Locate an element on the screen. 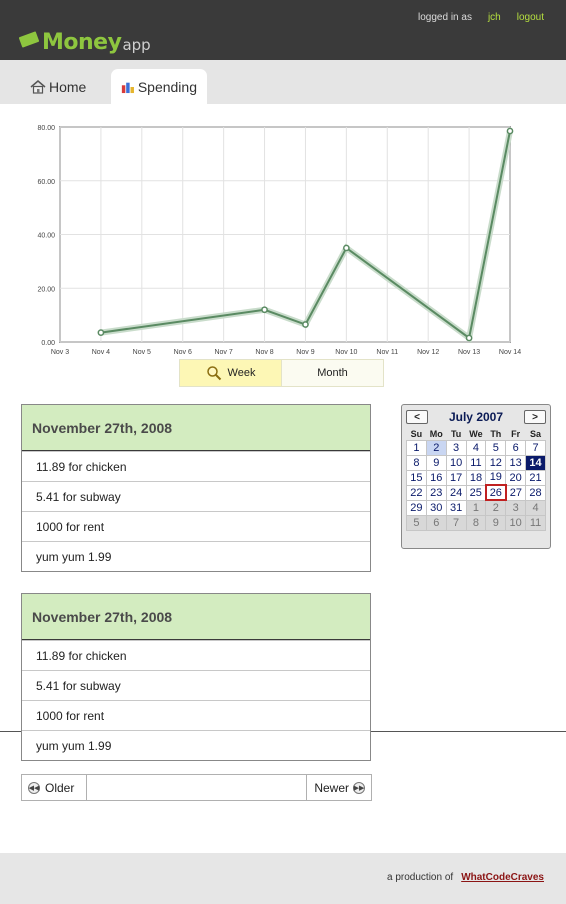  y-tick-label: 20.00 is located at coordinates (46, 289).